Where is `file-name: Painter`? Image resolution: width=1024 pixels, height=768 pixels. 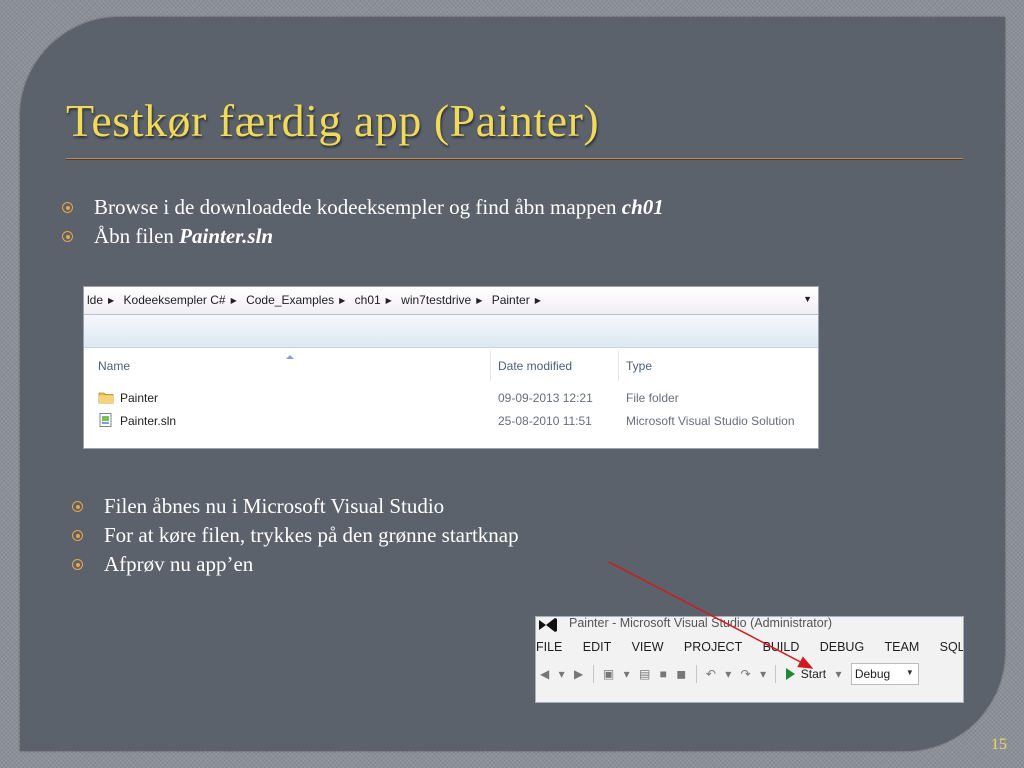
file-name: Painter is located at coordinates (139, 398).